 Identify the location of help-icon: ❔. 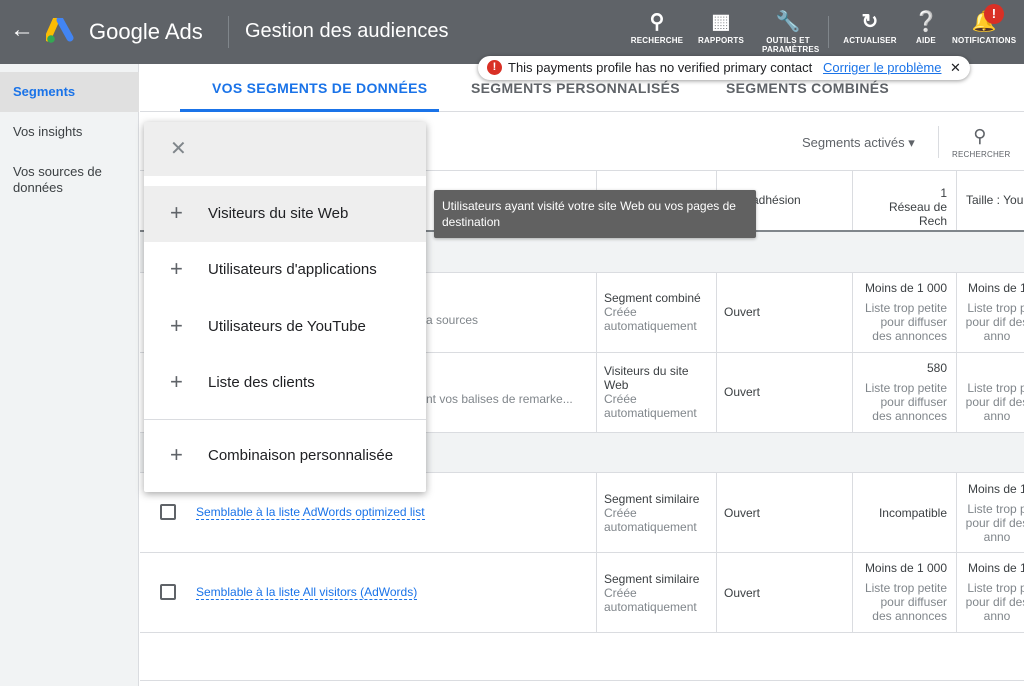
(926, 22).